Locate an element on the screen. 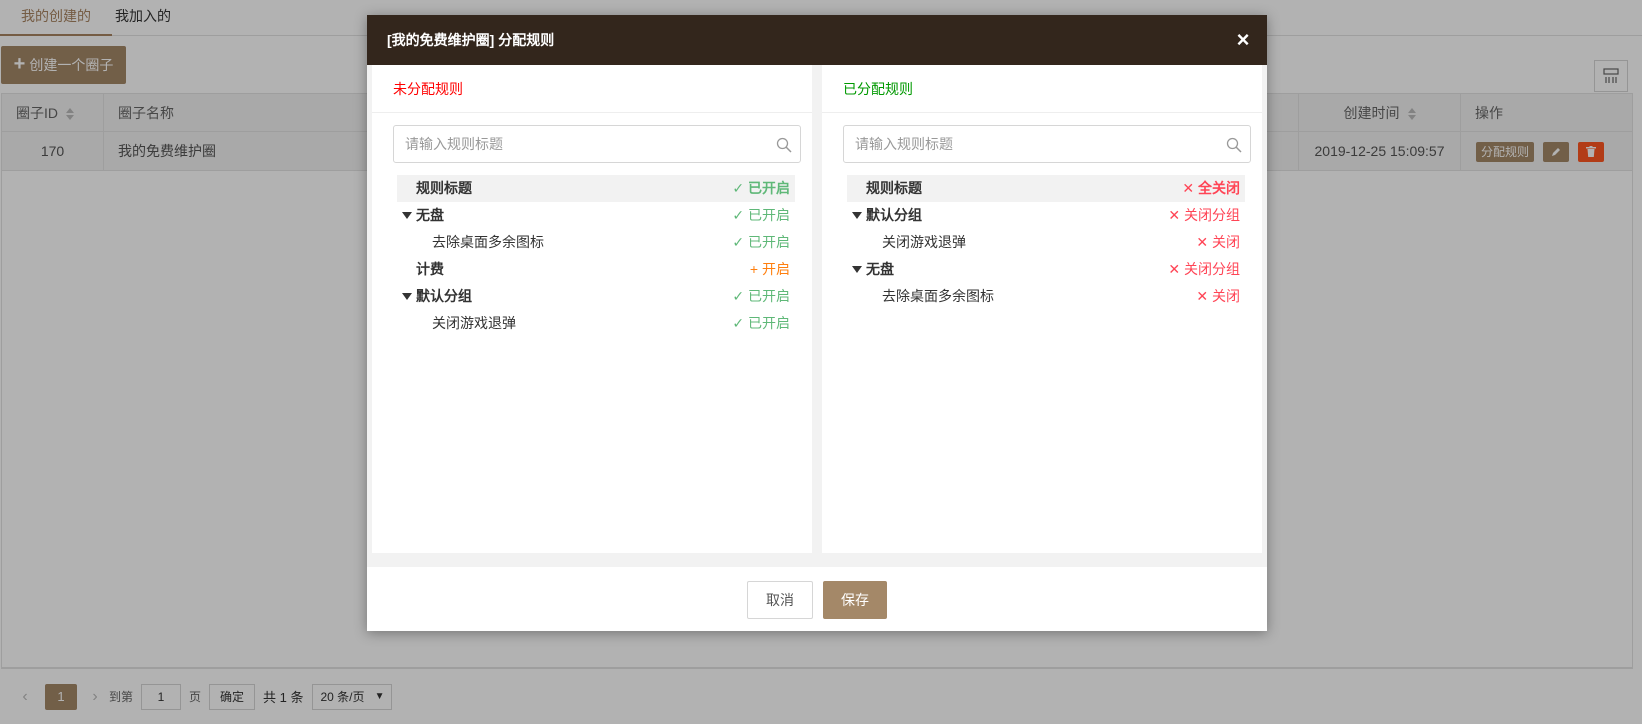 This screenshot has width=1642, height=724. tree-group-row: 无盘 ✕ 关闭分组 is located at coordinates (1046, 269).